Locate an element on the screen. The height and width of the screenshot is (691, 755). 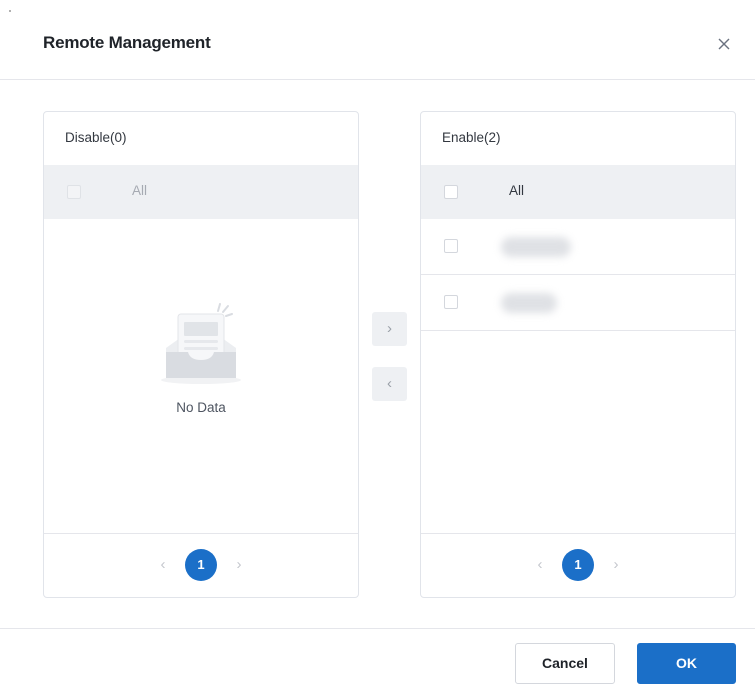
enable-next-page-button: › is located at coordinates (616, 565).